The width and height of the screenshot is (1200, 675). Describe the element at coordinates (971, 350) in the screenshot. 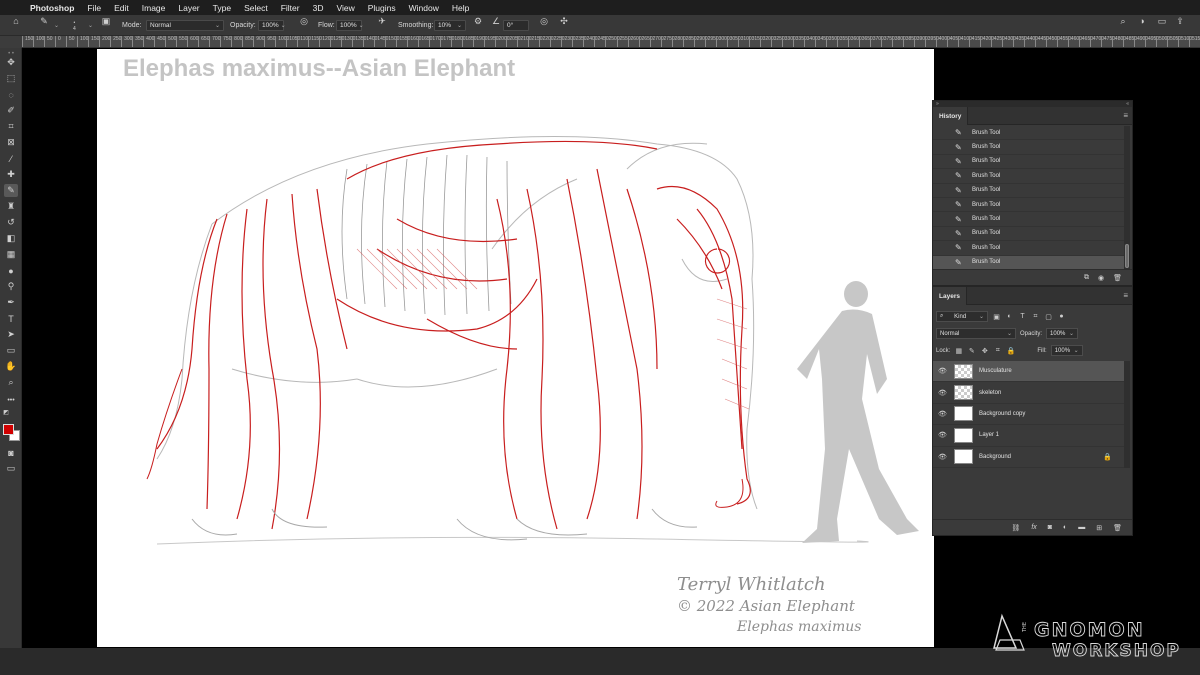

I see `lock-image-icon: ✎` at that location.